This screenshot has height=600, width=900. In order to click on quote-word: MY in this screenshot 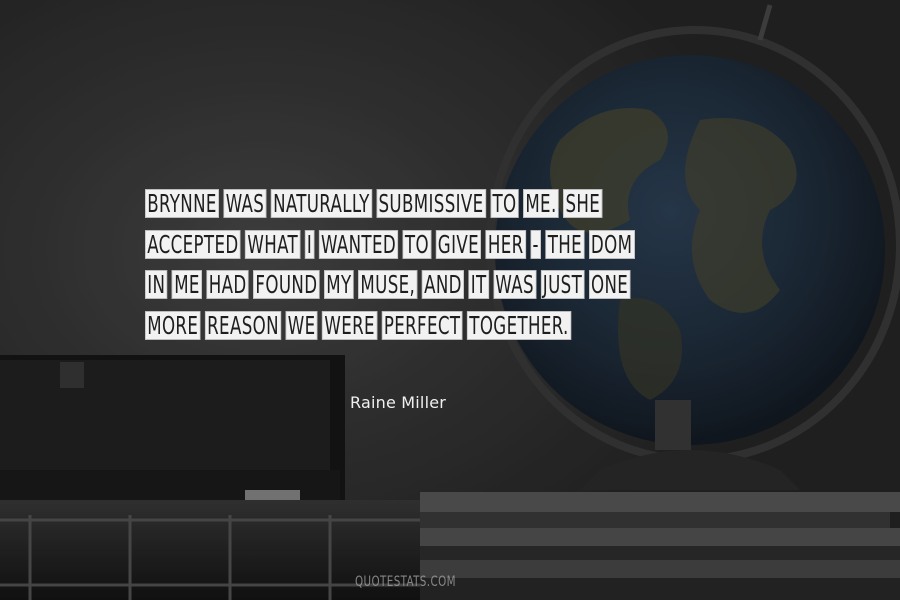, I will do `click(339, 284)`.